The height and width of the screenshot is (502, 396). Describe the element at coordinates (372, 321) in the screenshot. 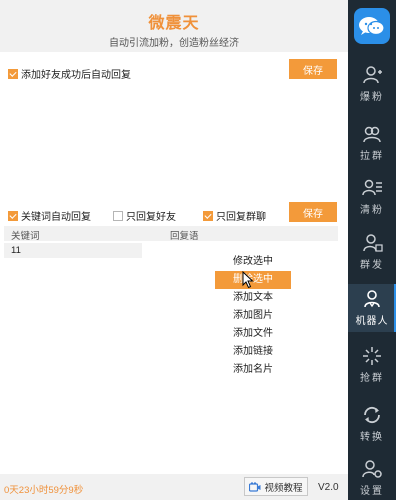

I see `sidebar-label: 机器人` at that location.